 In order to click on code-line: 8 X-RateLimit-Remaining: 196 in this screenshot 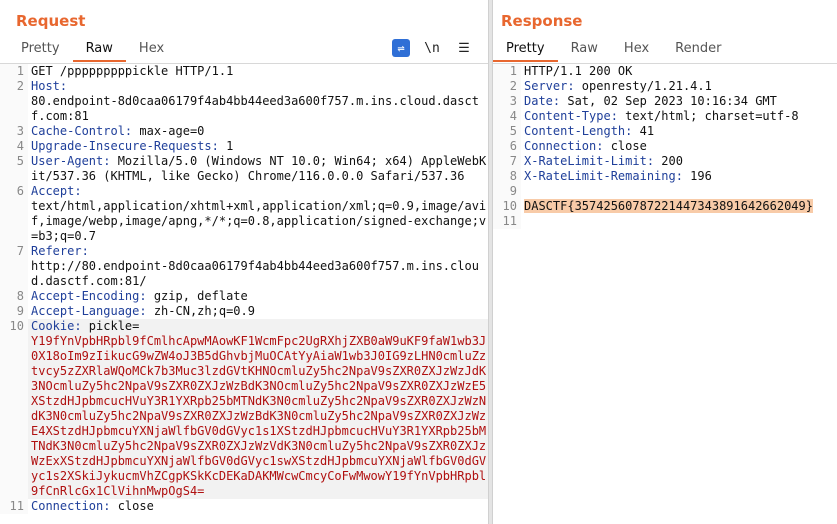, I will do `click(665, 176)`.